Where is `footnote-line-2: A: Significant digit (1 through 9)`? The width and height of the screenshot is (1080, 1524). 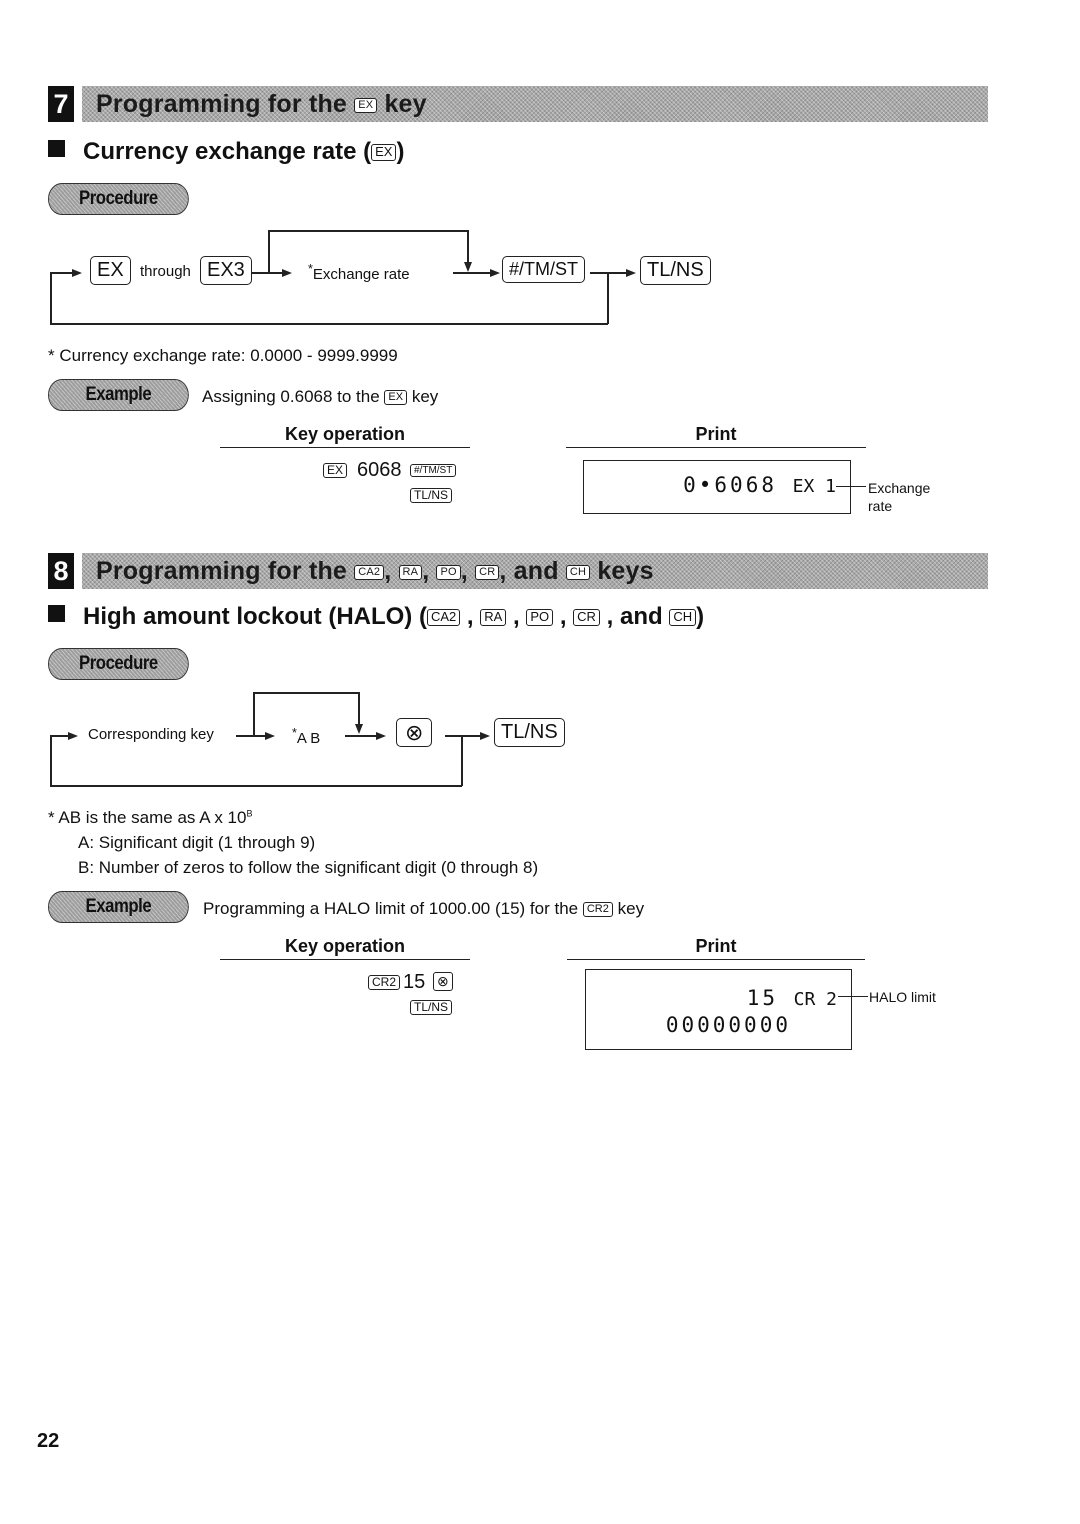
footnote-line-2: A: Significant digit (1 through 9) is located at coordinates (197, 842).